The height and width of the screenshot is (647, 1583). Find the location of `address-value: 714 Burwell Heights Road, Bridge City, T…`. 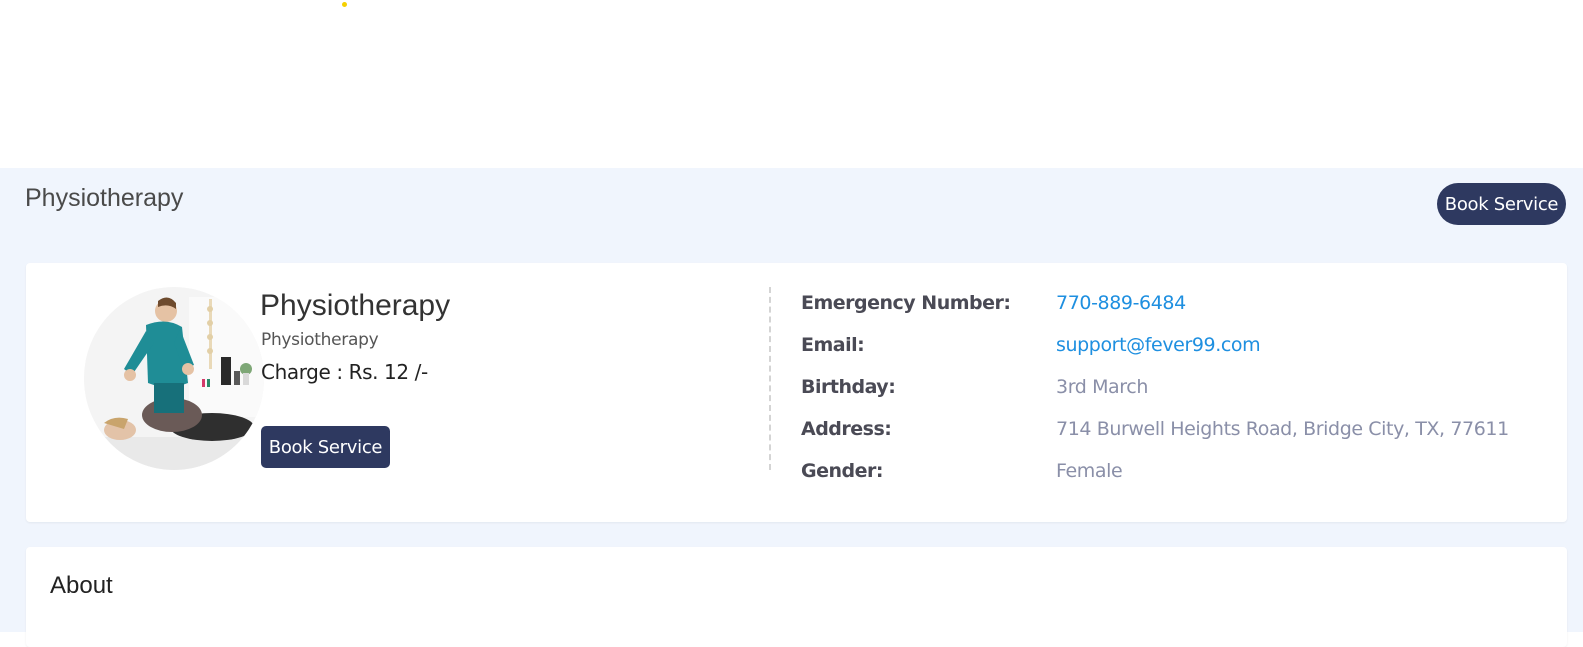

address-value: 714 Burwell Heights Road, Bridge City, T… is located at coordinates (1282, 429).